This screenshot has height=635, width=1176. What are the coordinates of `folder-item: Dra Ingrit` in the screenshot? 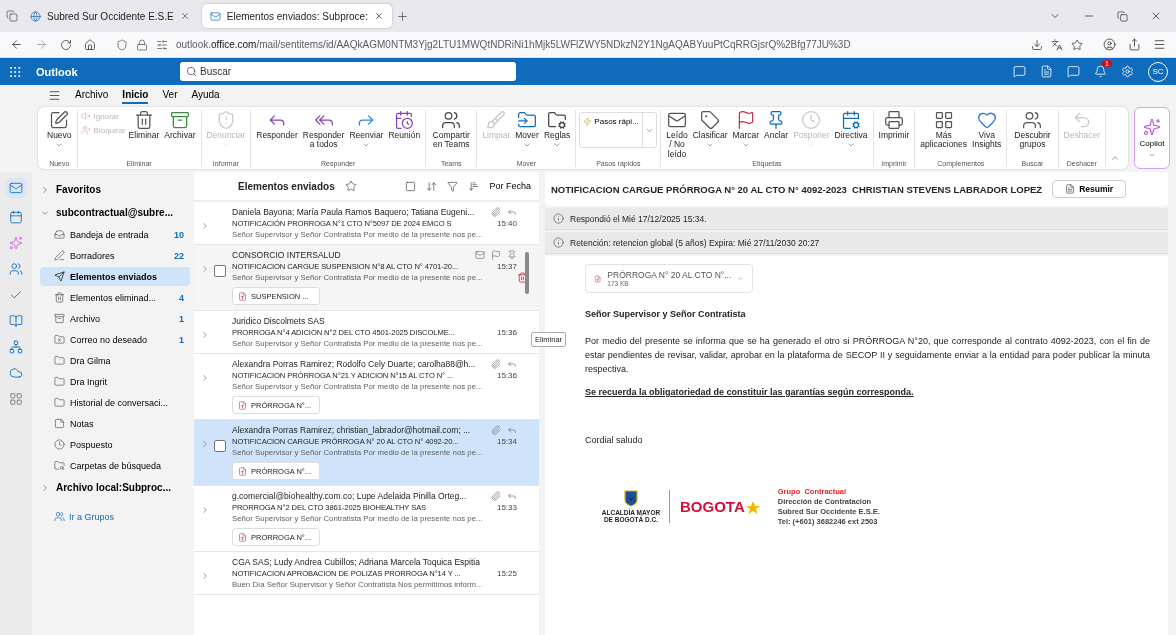 It's located at (115, 381).